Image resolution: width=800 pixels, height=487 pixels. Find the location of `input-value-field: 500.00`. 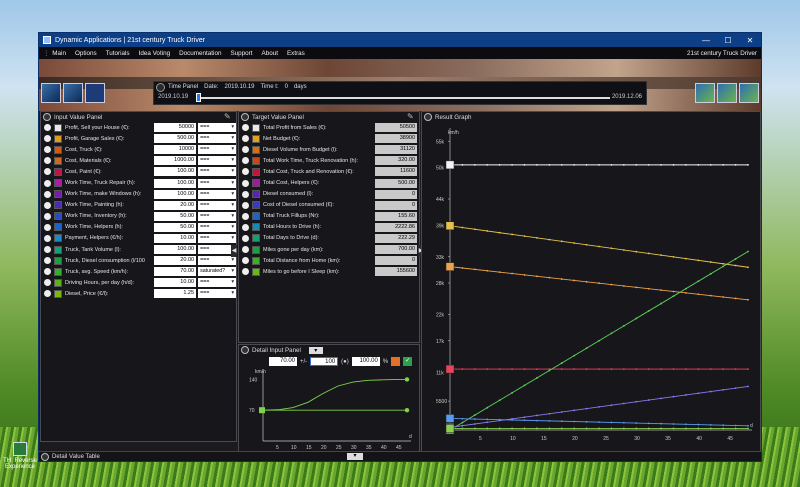

input-value-field: 500.00 is located at coordinates (175, 139).